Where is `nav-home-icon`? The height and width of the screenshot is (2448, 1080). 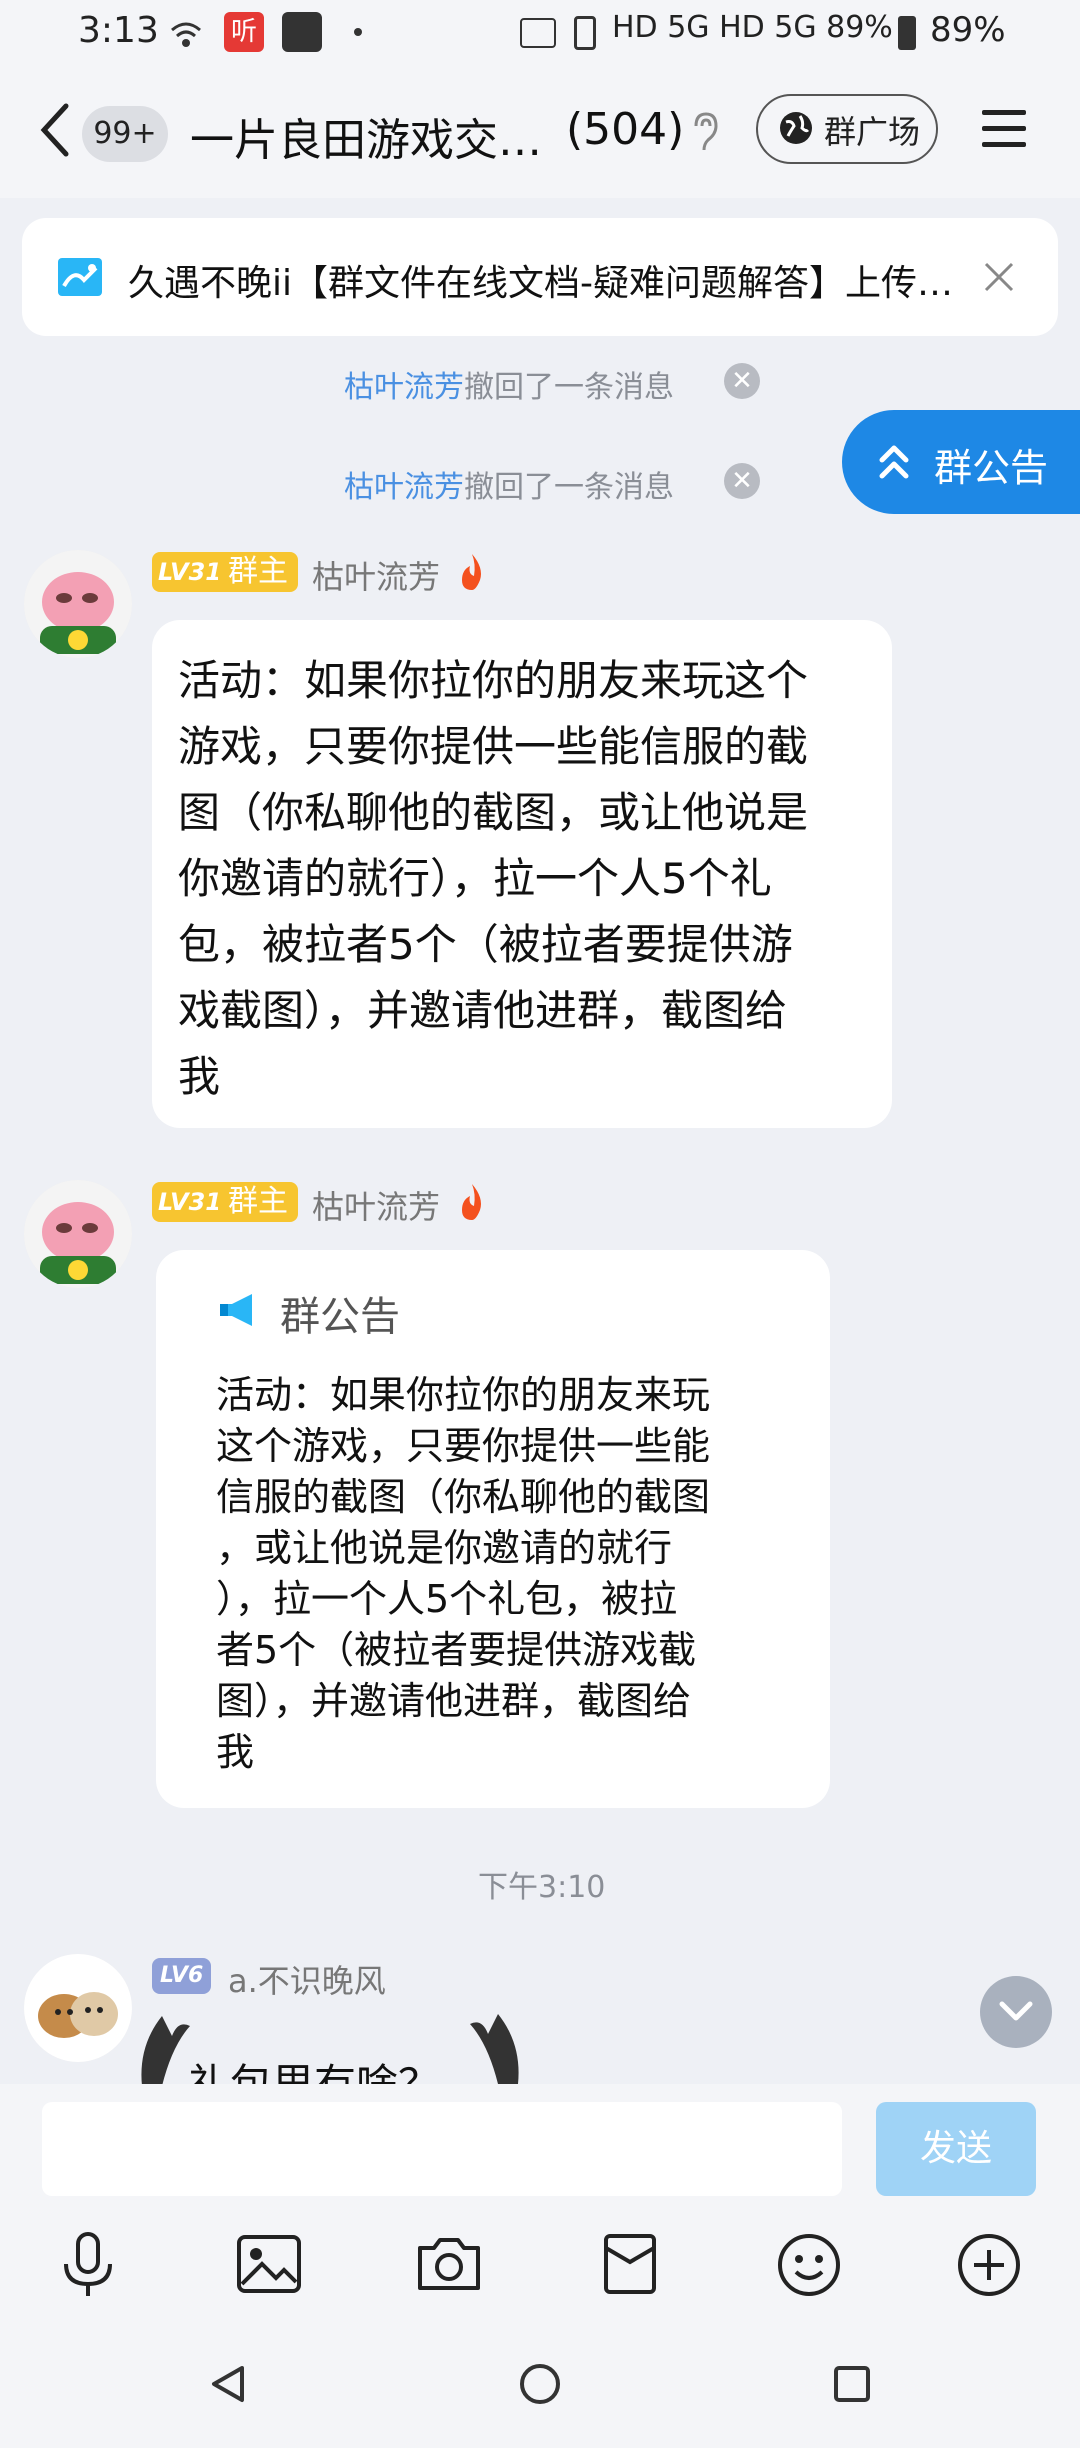
nav-home-icon is located at coordinates (540, 2384).